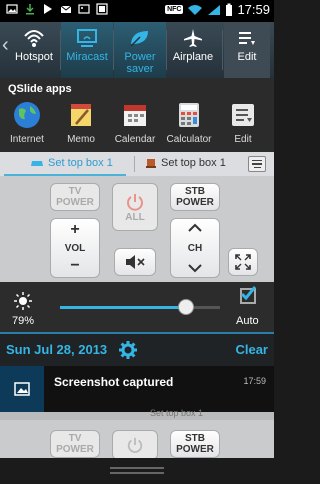 This screenshot has height=484, width=320. Describe the element at coordinates (195, 268) in the screenshot. I see `channel-down-icon` at that location.